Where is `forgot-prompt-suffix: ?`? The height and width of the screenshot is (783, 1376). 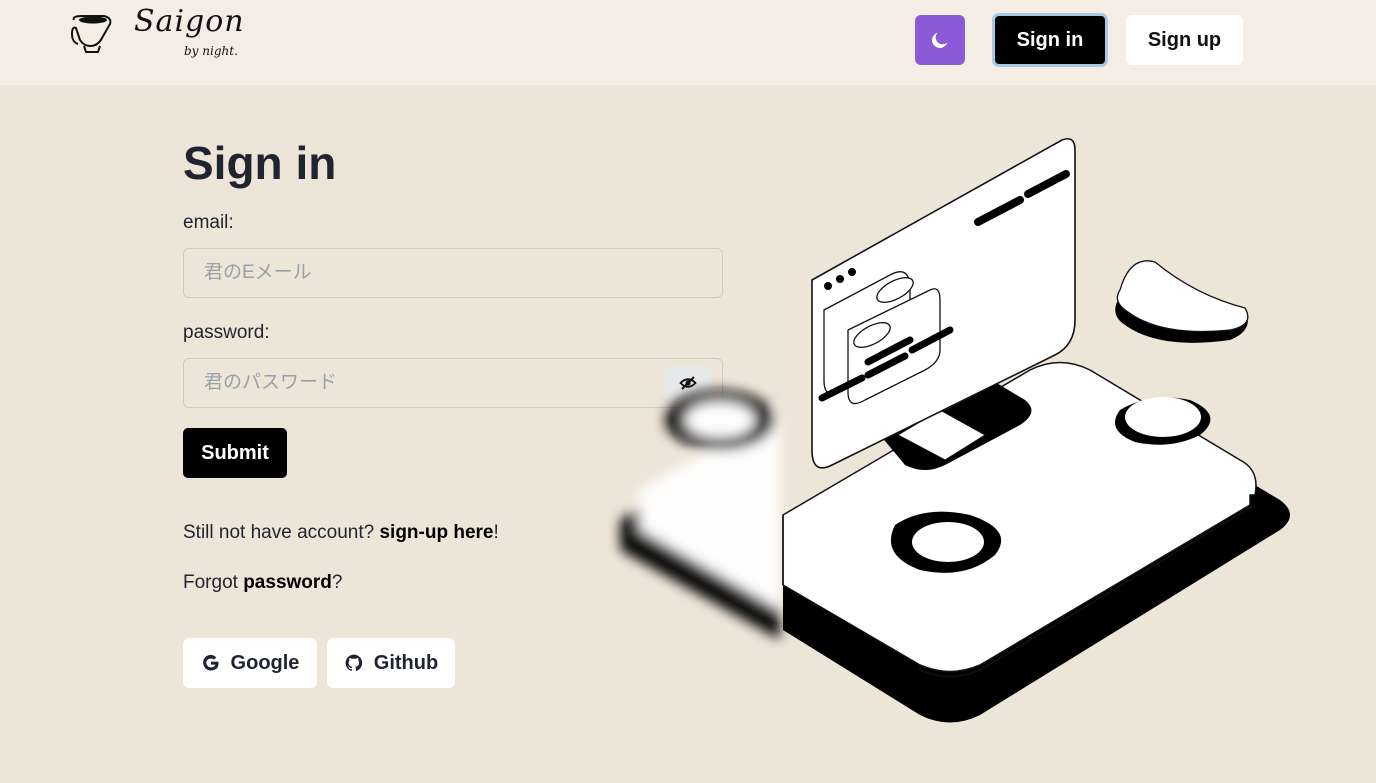
forgot-prompt-suffix: ? is located at coordinates (337, 582).